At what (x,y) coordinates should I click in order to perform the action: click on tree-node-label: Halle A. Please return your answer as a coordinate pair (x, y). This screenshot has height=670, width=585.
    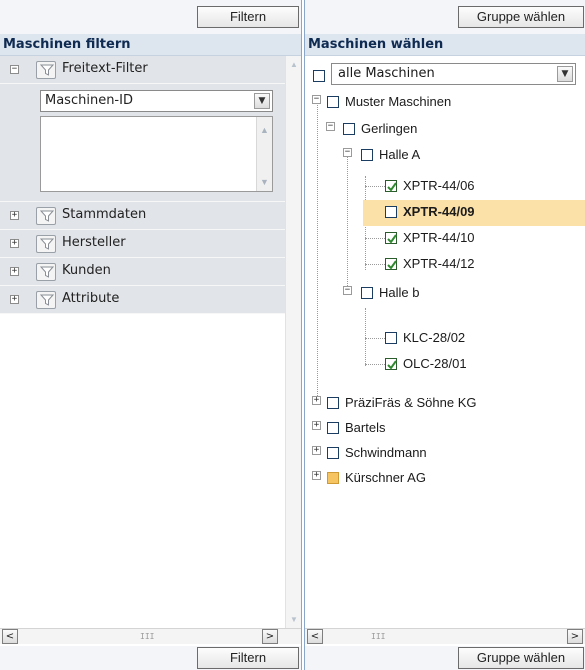
    Looking at the image, I should click on (400, 154).